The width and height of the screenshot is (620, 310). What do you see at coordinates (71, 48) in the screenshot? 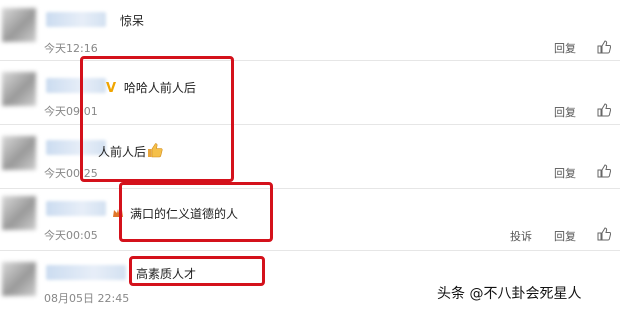
I see `comment-time: 今天12:16` at bounding box center [71, 48].